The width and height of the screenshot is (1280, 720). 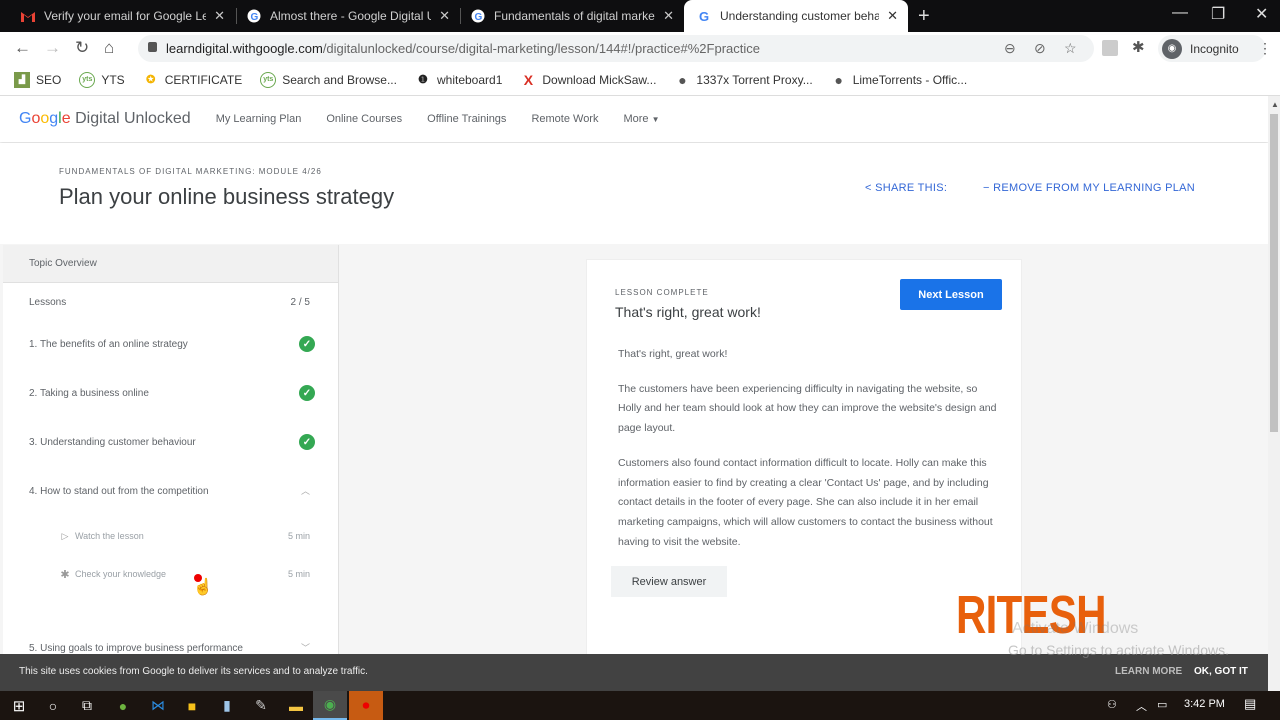 What do you see at coordinates (170, 264) in the screenshot?
I see `topic-overview: Topic Overview` at bounding box center [170, 264].